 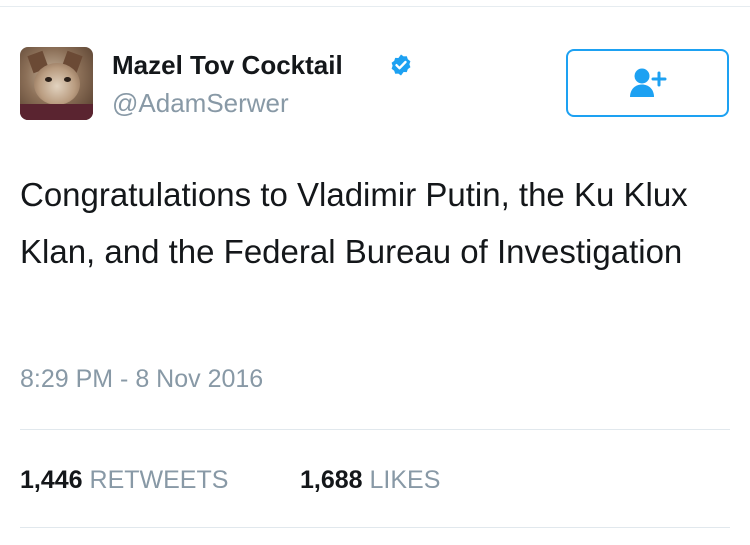 I want to click on stats-top-divider, so click(x=375, y=429).